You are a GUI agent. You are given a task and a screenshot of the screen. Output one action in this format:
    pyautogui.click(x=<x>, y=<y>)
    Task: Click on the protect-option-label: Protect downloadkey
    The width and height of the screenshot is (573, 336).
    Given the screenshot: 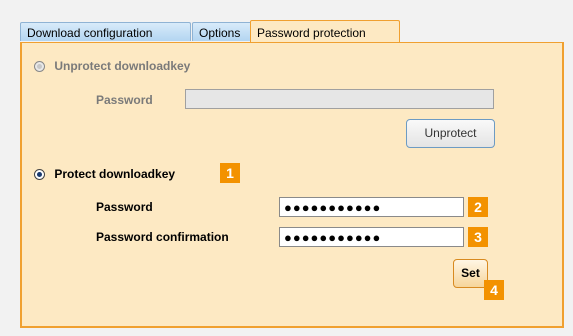 What is the action you would take?
    pyautogui.click(x=115, y=174)
    